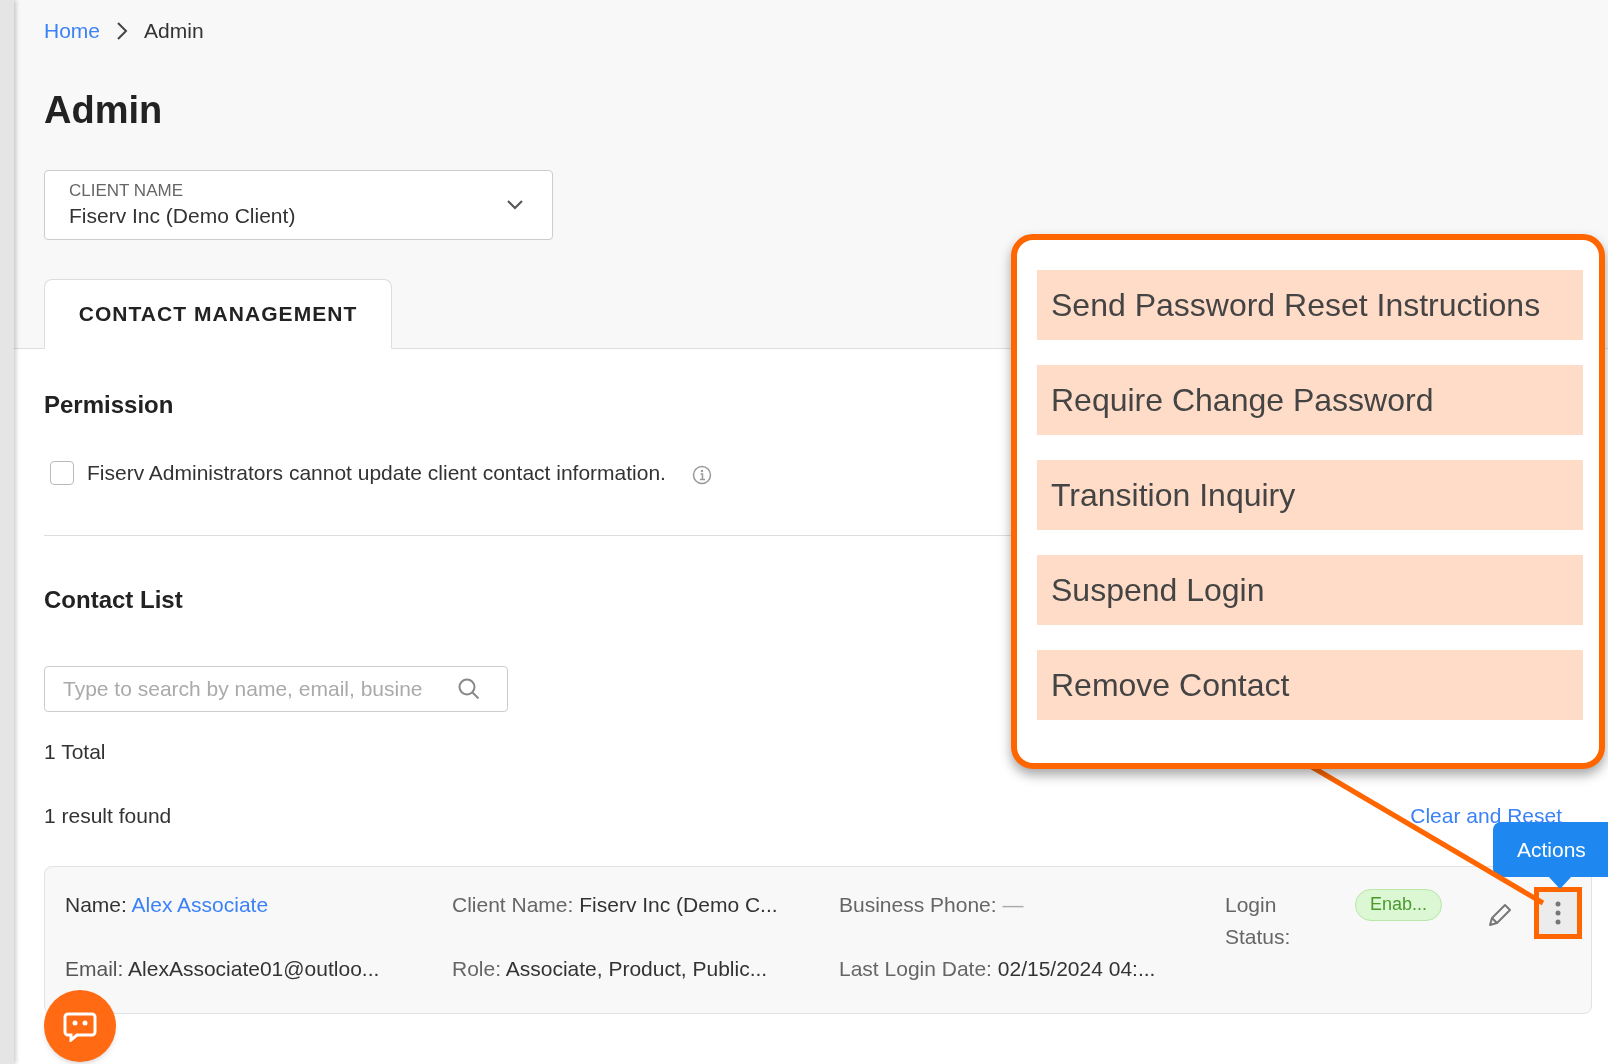 This screenshot has height=1064, width=1608. Describe the element at coordinates (75, 751) in the screenshot. I see `total-count: 1 Total` at that location.